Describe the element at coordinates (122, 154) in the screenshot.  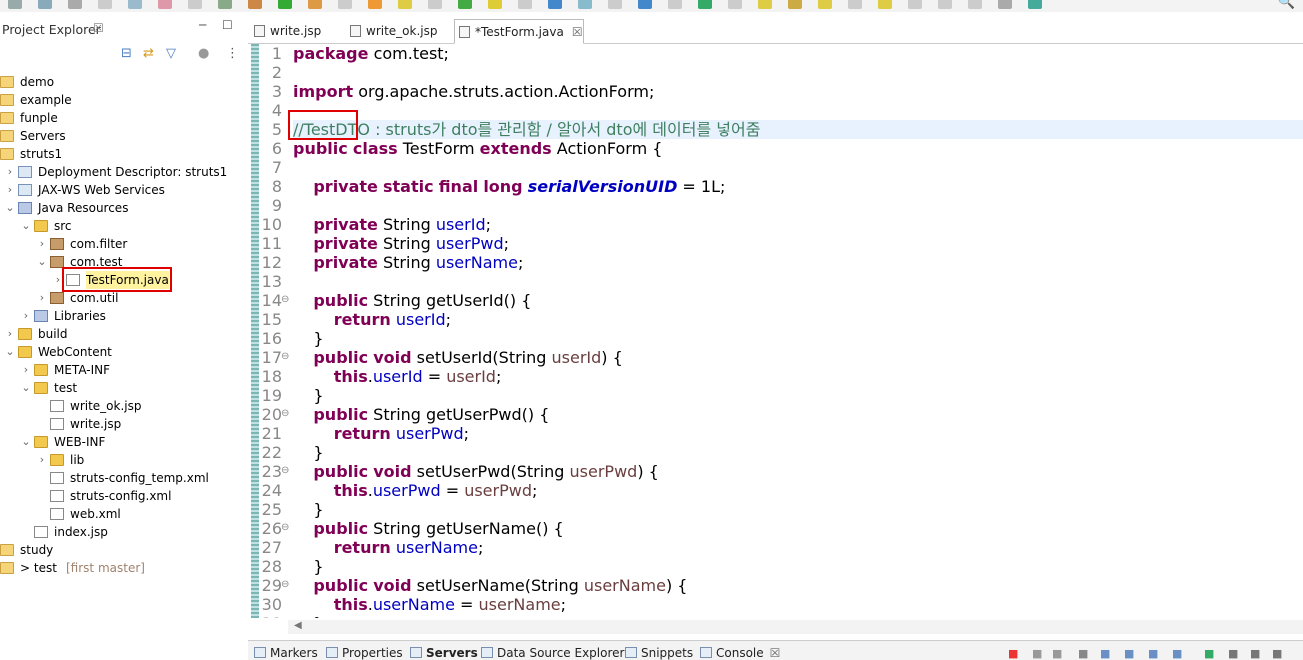
I see `tree-item: struts1` at that location.